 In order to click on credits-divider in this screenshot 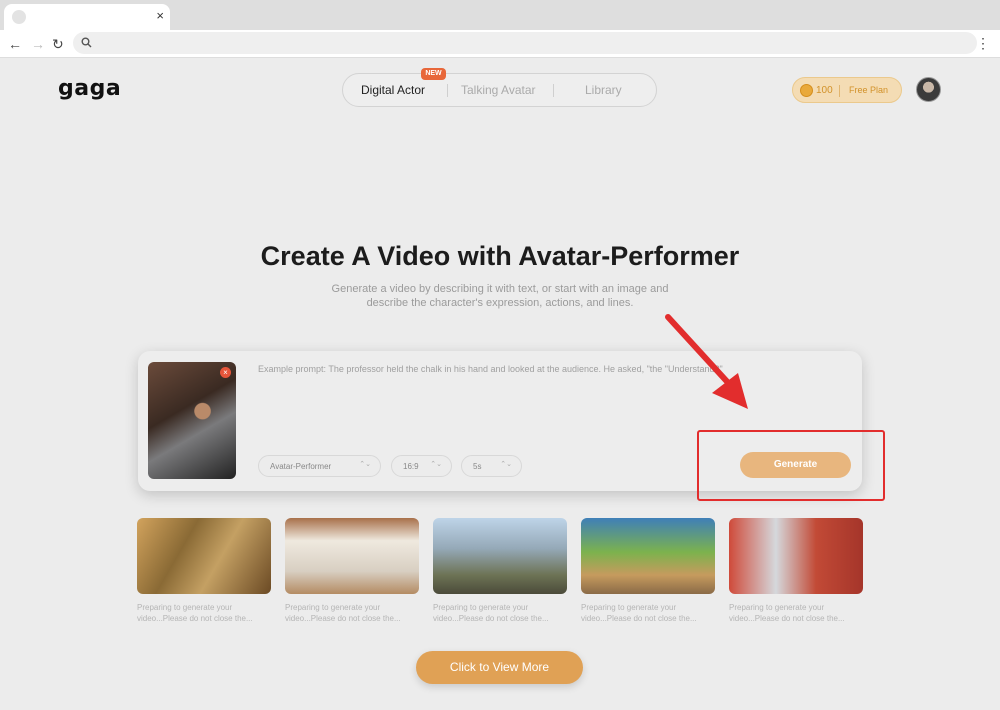, I will do `click(839, 91)`.